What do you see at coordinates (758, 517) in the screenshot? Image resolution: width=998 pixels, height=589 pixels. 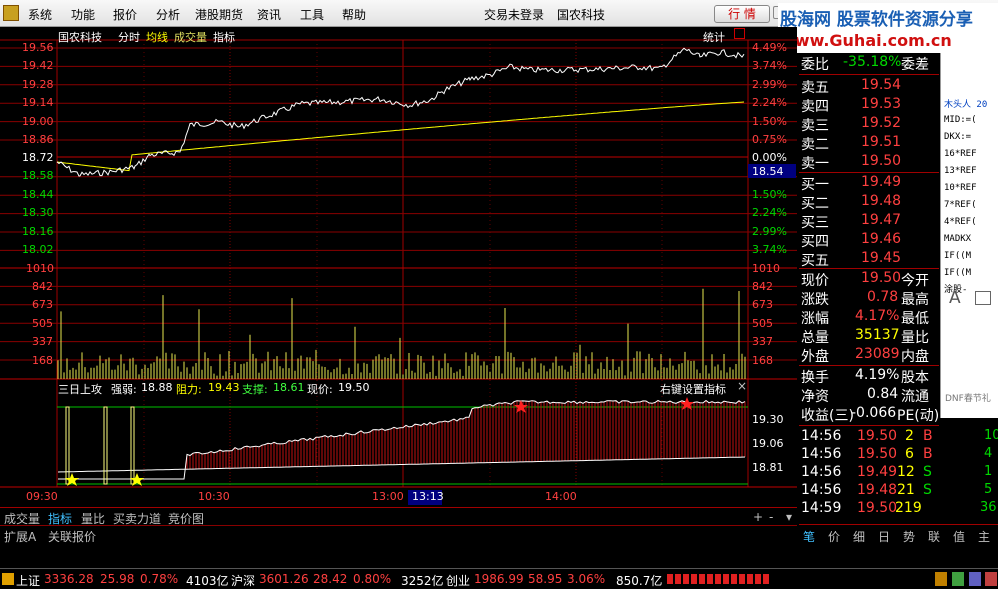 I see `zoom-in-button: +` at bounding box center [758, 517].